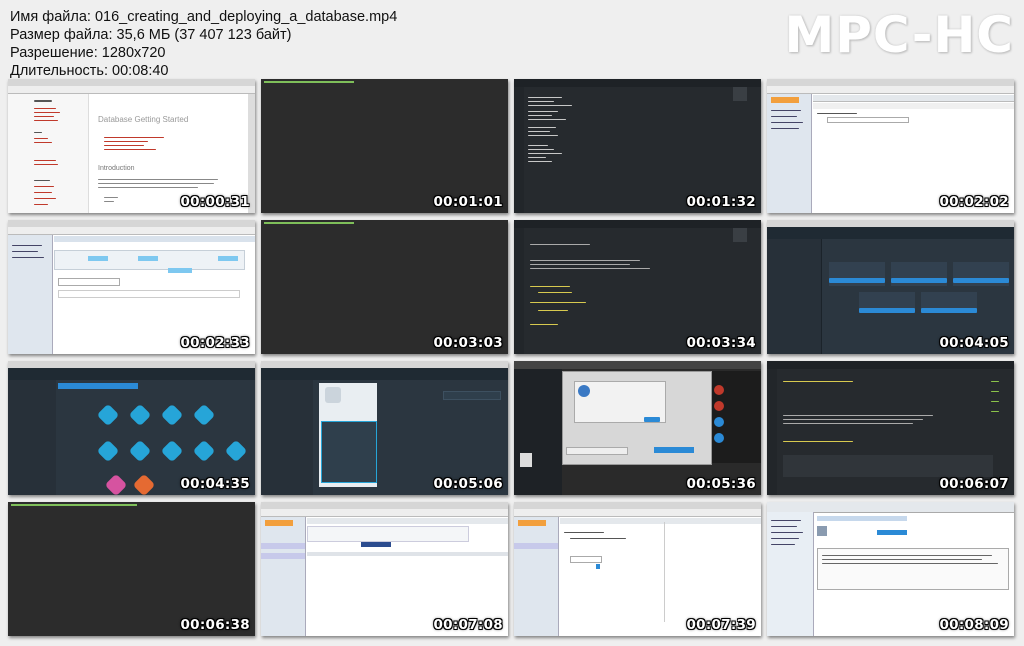 Image resolution: width=1024 pixels, height=646 pixels. Describe the element at coordinates (637, 287) in the screenshot. I see `thumbnail: 00:03:34` at that location.